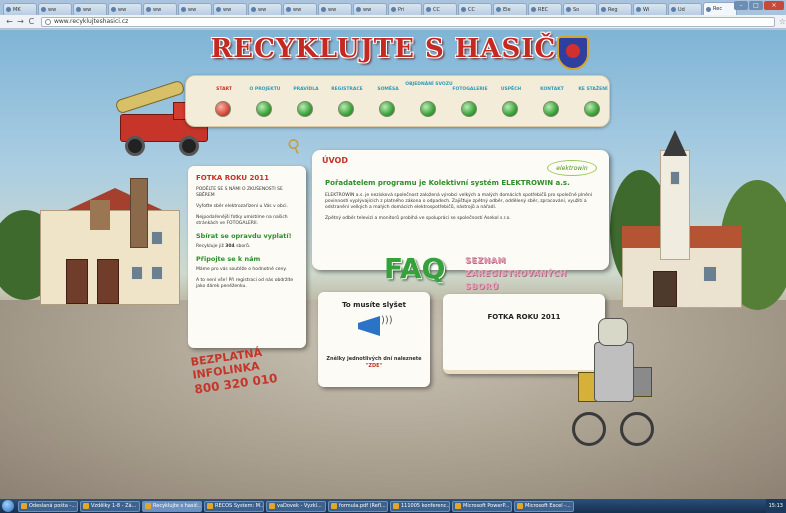 The width and height of the screenshot is (786, 513). I want to click on browser-tab-label: Rec, so click(718, 9).